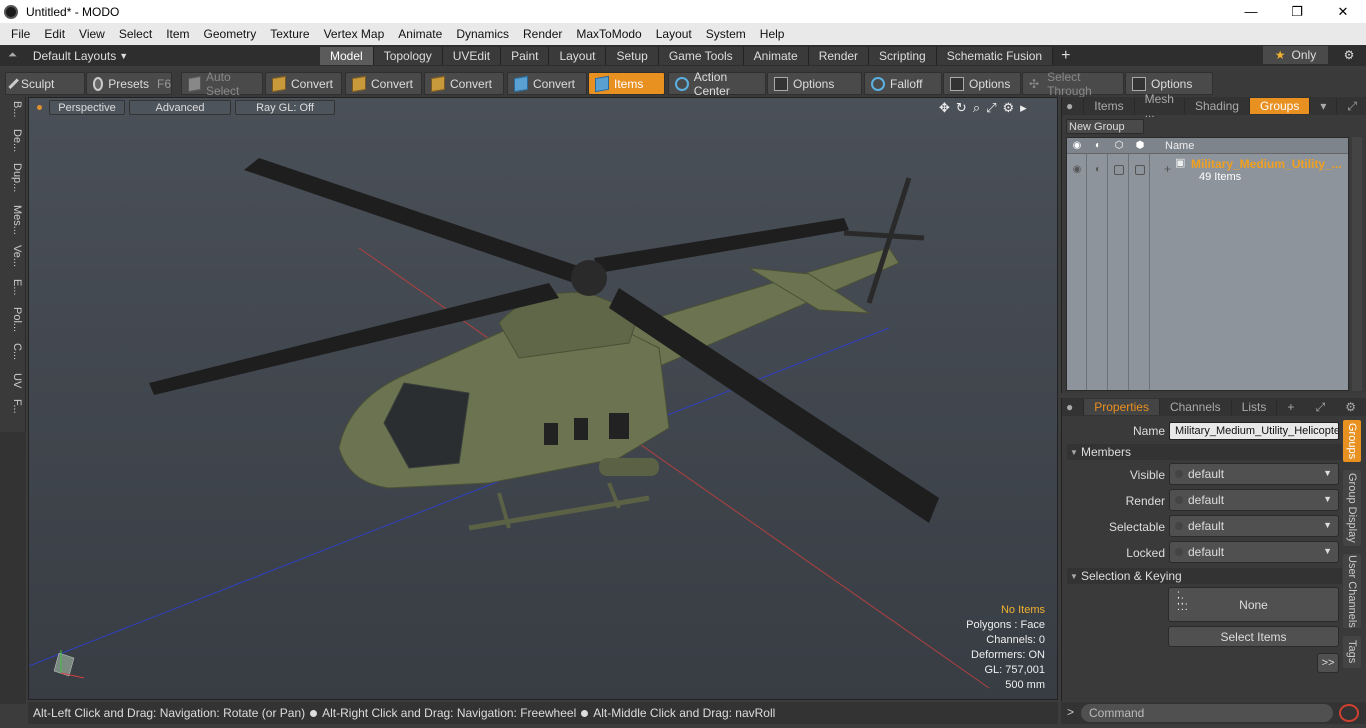 The height and width of the screenshot is (728, 1366). What do you see at coordinates (13, 380) in the screenshot?
I see `left-tab-uv: UV` at bounding box center [13, 380].